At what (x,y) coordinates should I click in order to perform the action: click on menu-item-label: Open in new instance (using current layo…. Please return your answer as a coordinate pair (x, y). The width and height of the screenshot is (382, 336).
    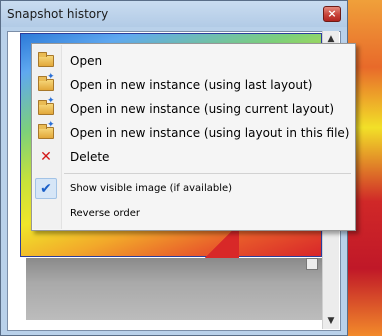
    Looking at the image, I should click on (202, 109).